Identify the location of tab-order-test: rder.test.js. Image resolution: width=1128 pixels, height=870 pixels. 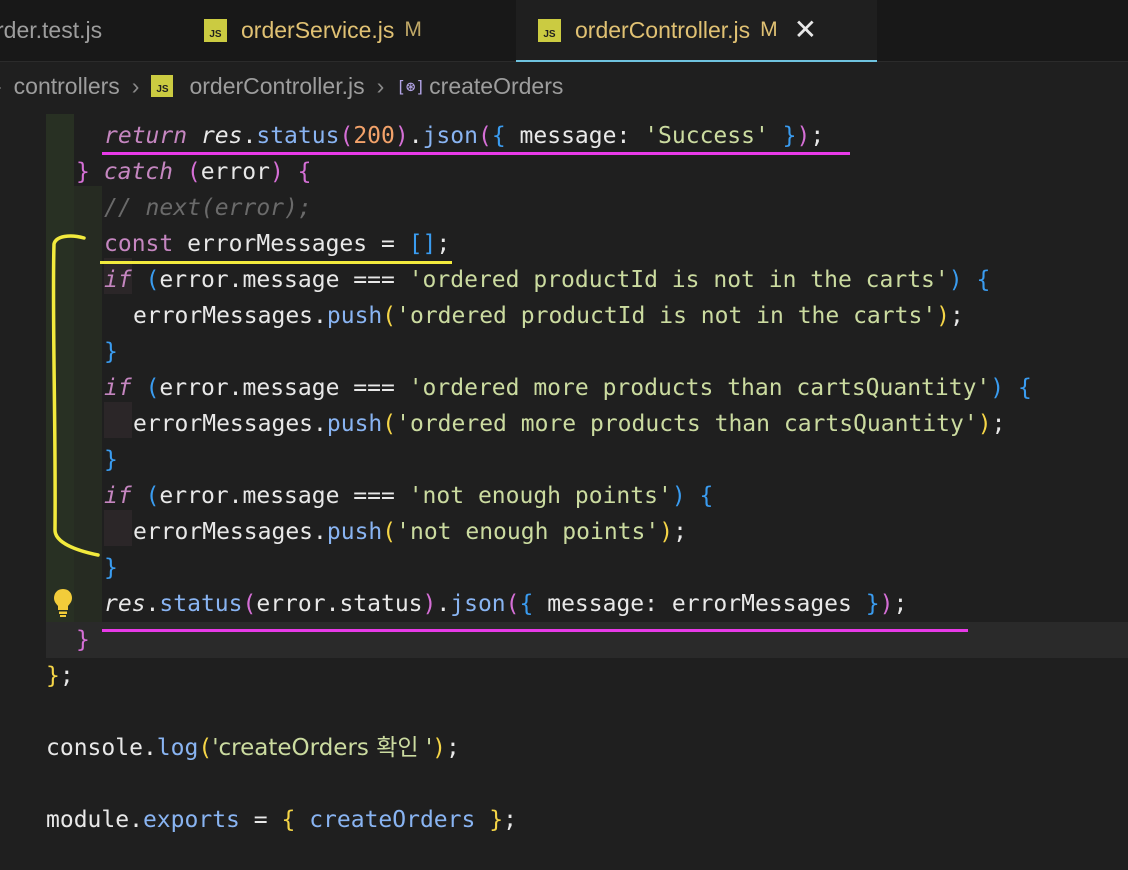
(93, 30).